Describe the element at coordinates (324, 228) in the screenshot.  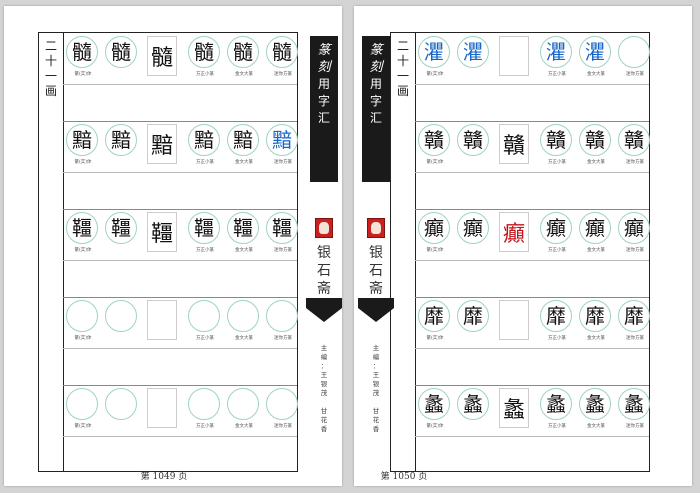
I see `publisher-logo-icon` at that location.